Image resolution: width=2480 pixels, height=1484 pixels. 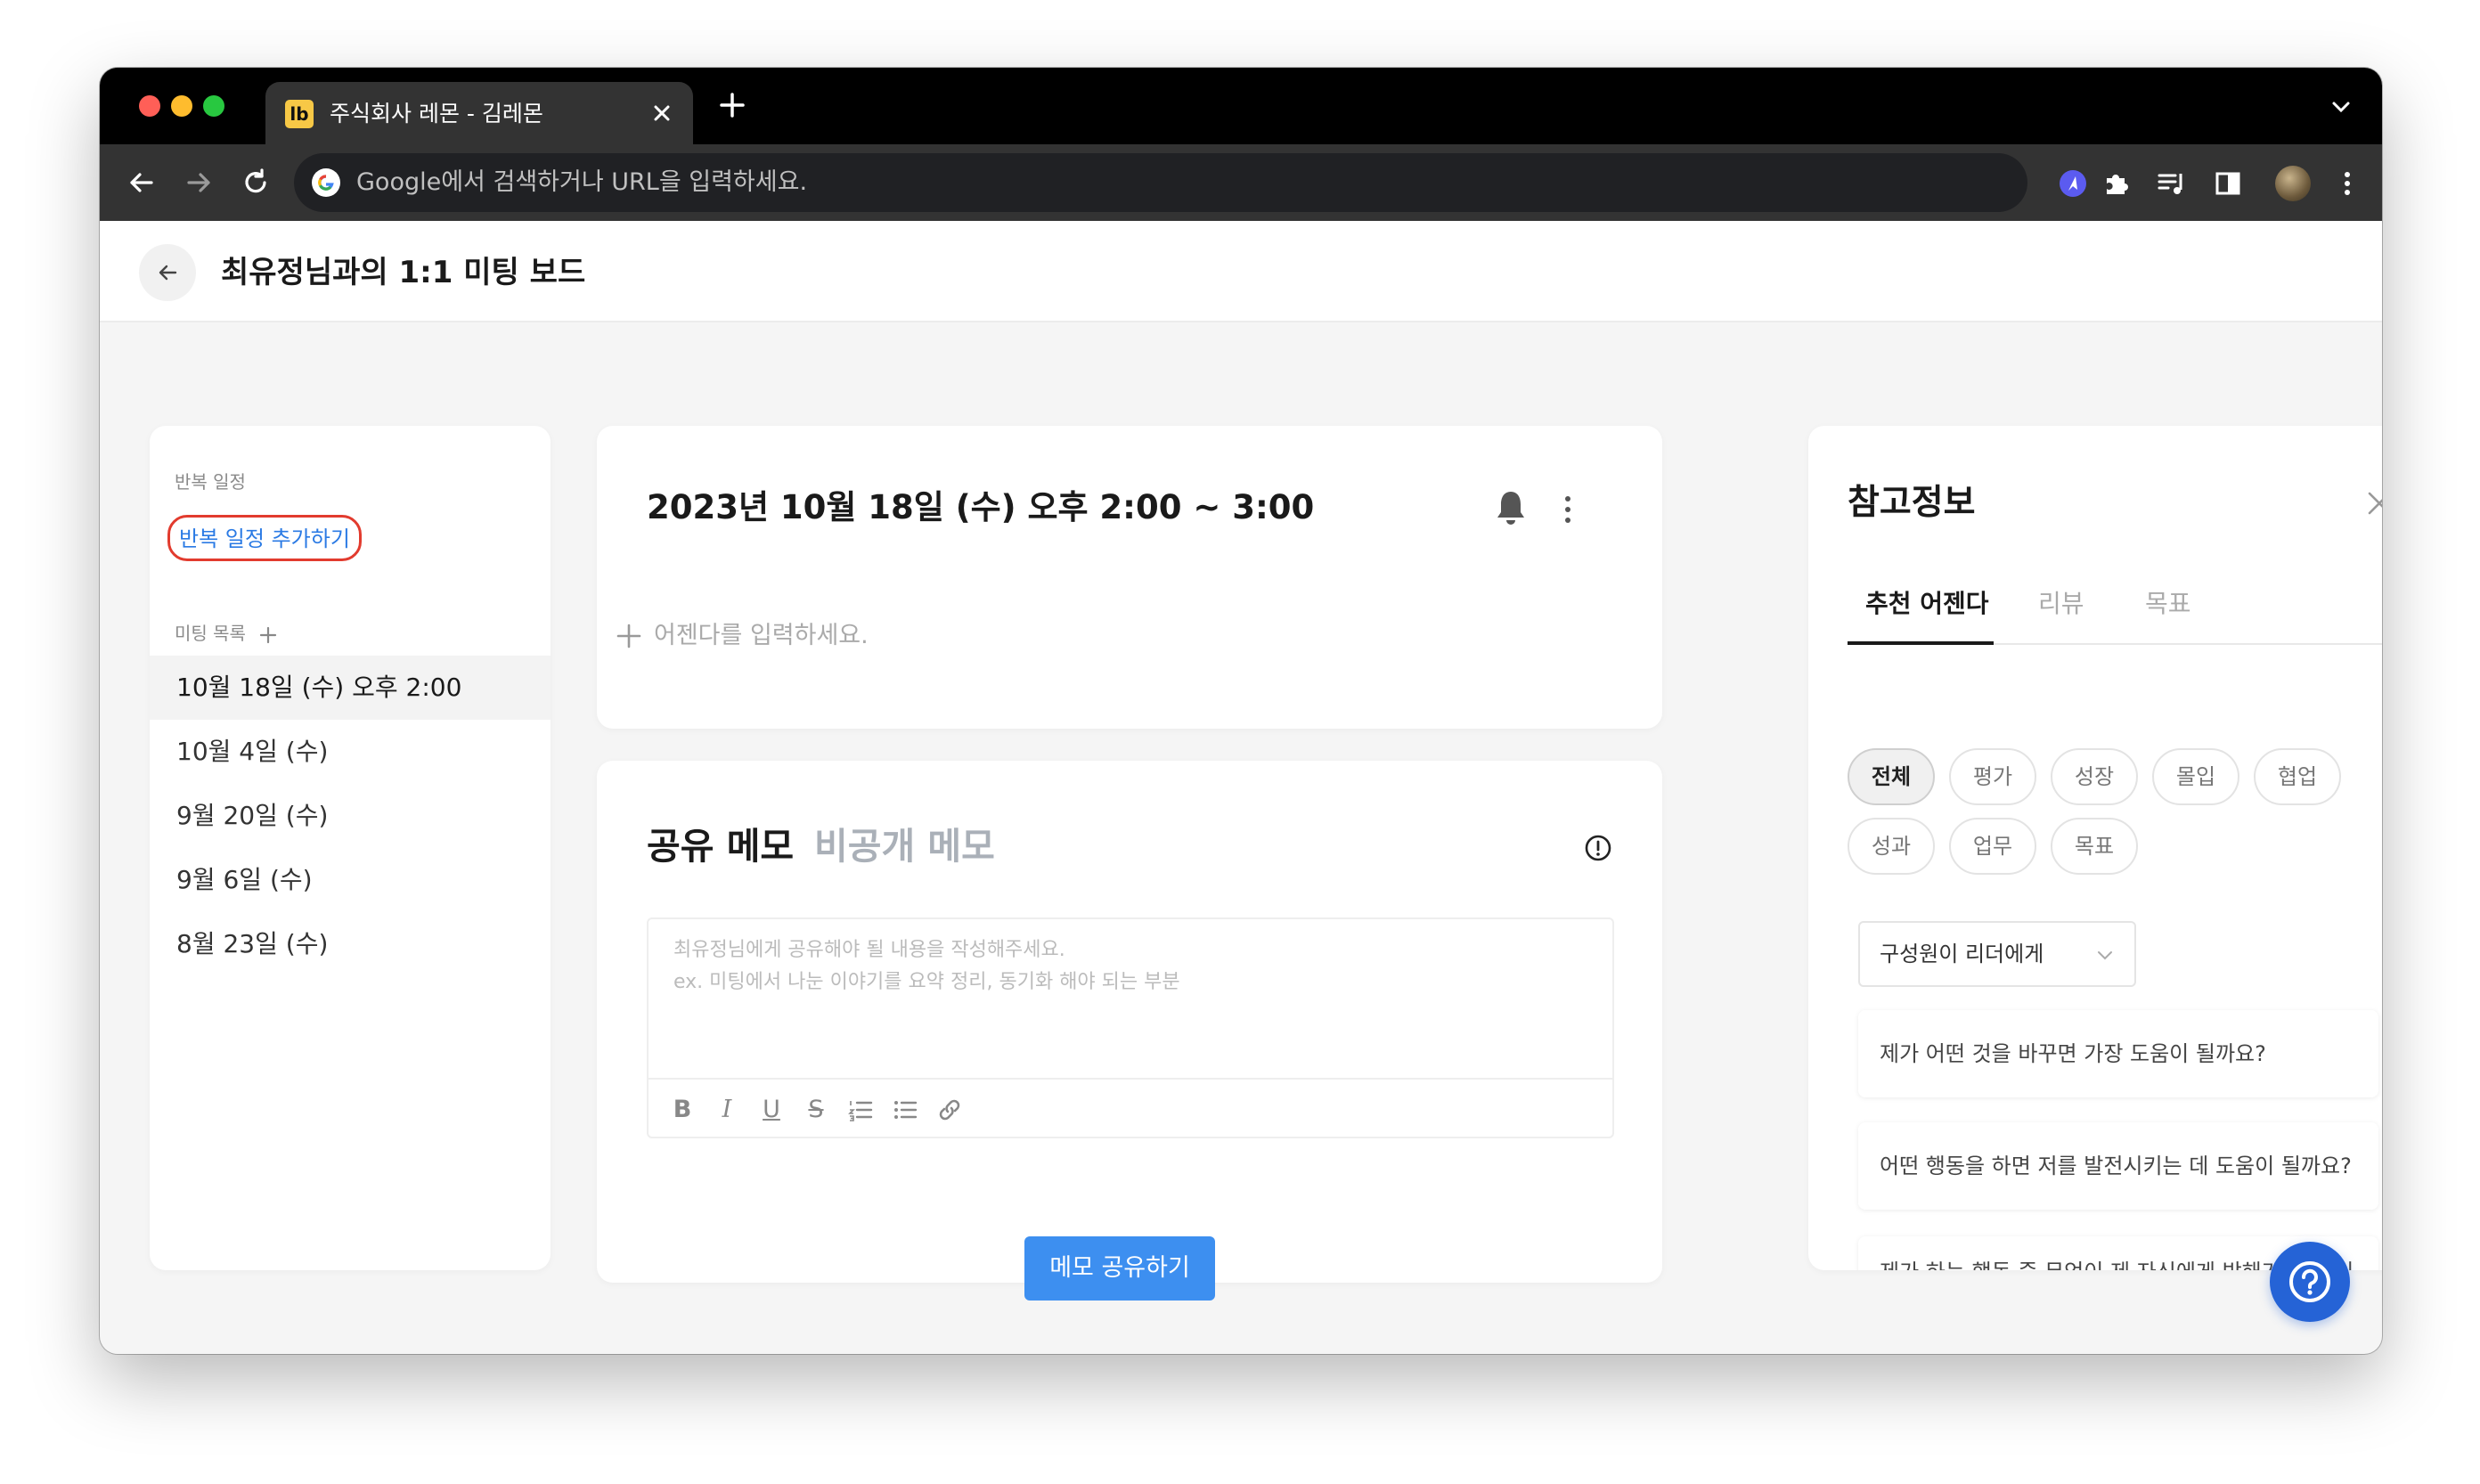 I want to click on meeting-datetime-title: 2023년 10월 18일 (수) 오후 2:00 ~ 3:00, so click(x=981, y=507).